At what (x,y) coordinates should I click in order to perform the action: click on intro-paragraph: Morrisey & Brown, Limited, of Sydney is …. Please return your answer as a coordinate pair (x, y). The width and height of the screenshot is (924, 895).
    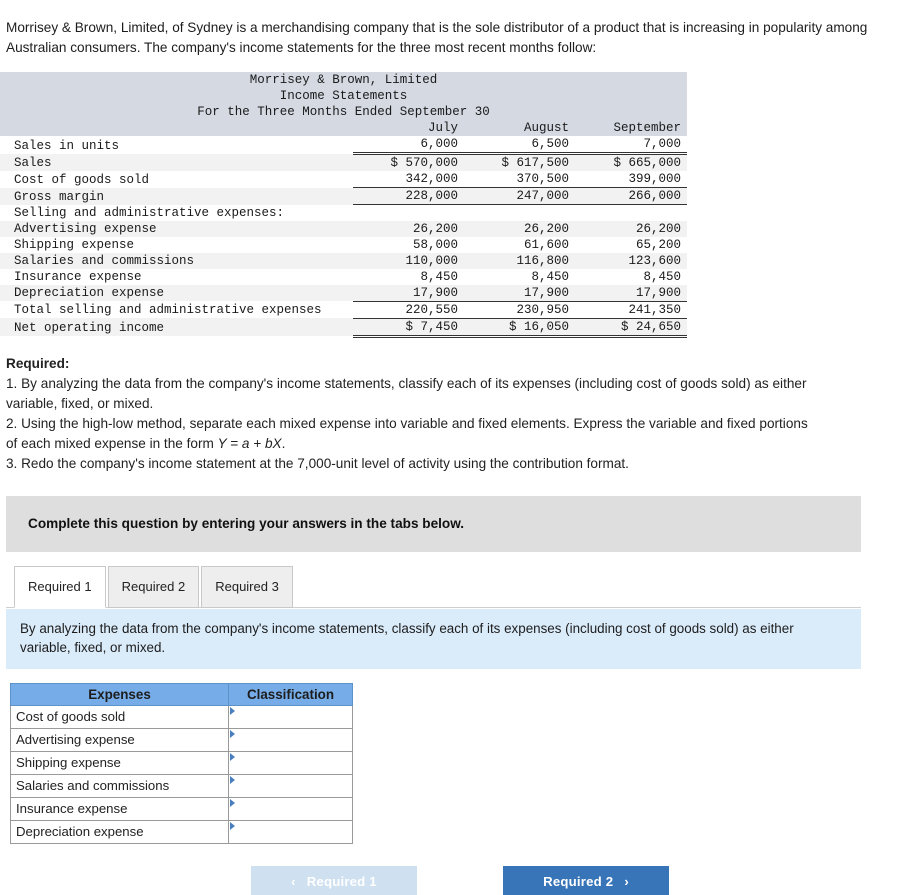
    Looking at the image, I should click on (437, 37).